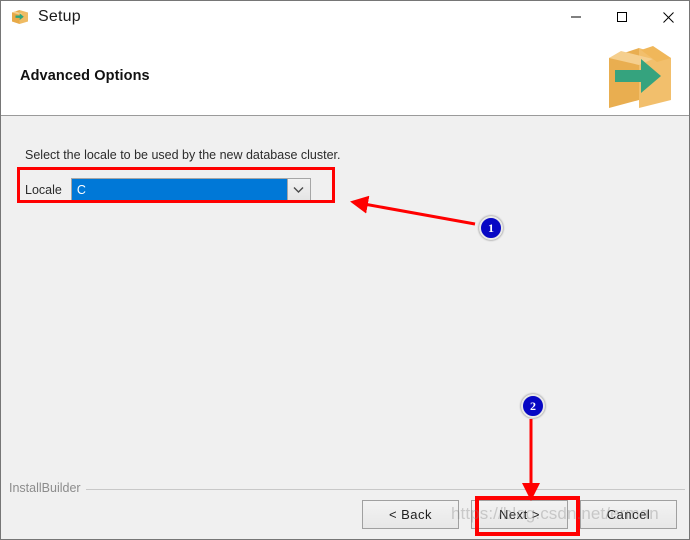  I want to click on step-badge-1: 1, so click(491, 228).